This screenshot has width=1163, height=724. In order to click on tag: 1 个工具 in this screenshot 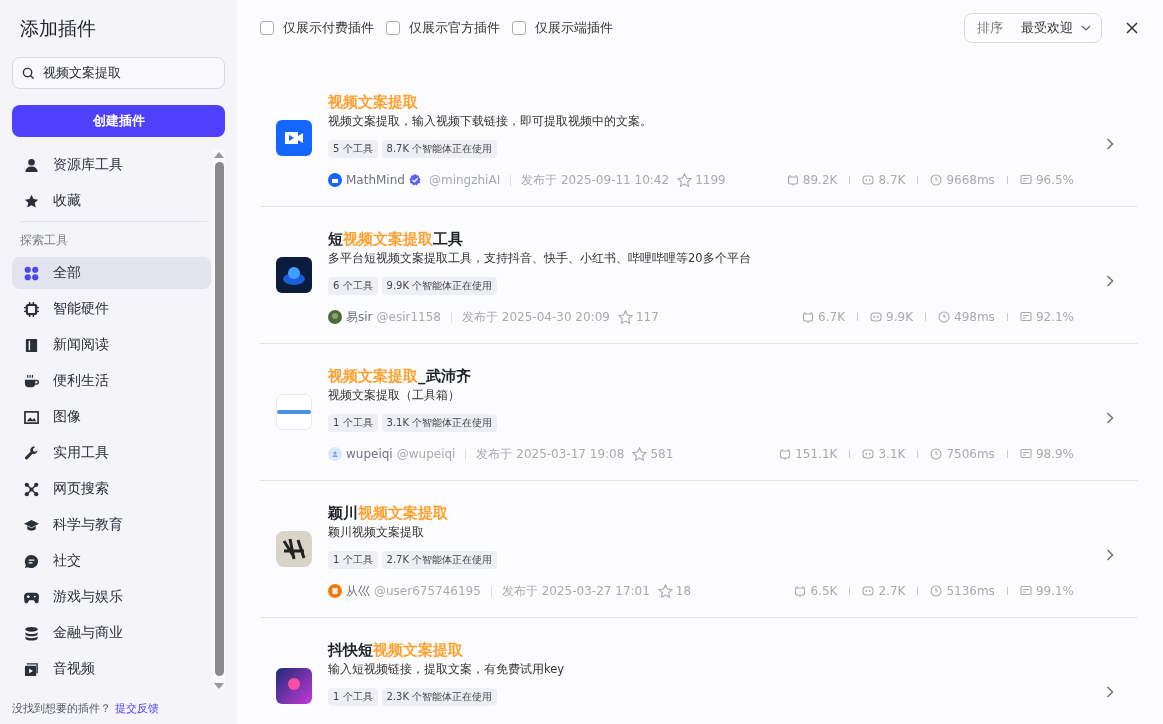, I will do `click(353, 423)`.